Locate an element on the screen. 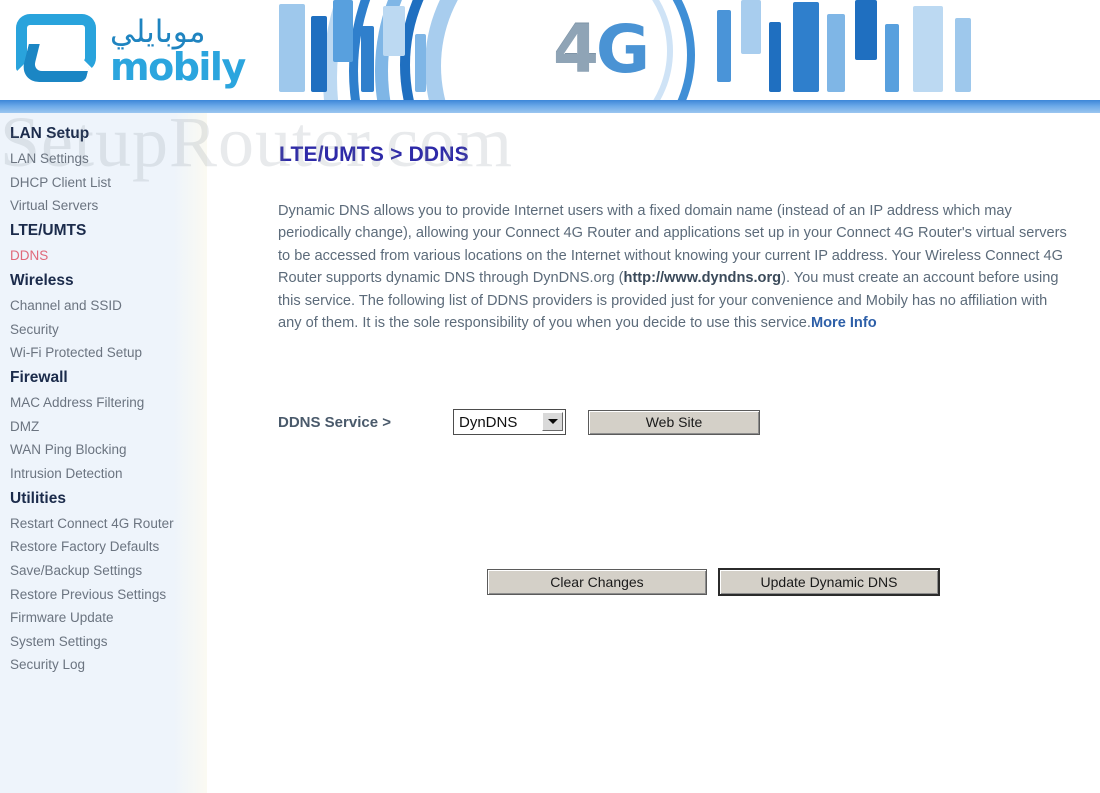 This screenshot has width=1100, height=793. sidebar-item-wan-ping-blocking: WAN Ping Blocking is located at coordinates (103, 450).